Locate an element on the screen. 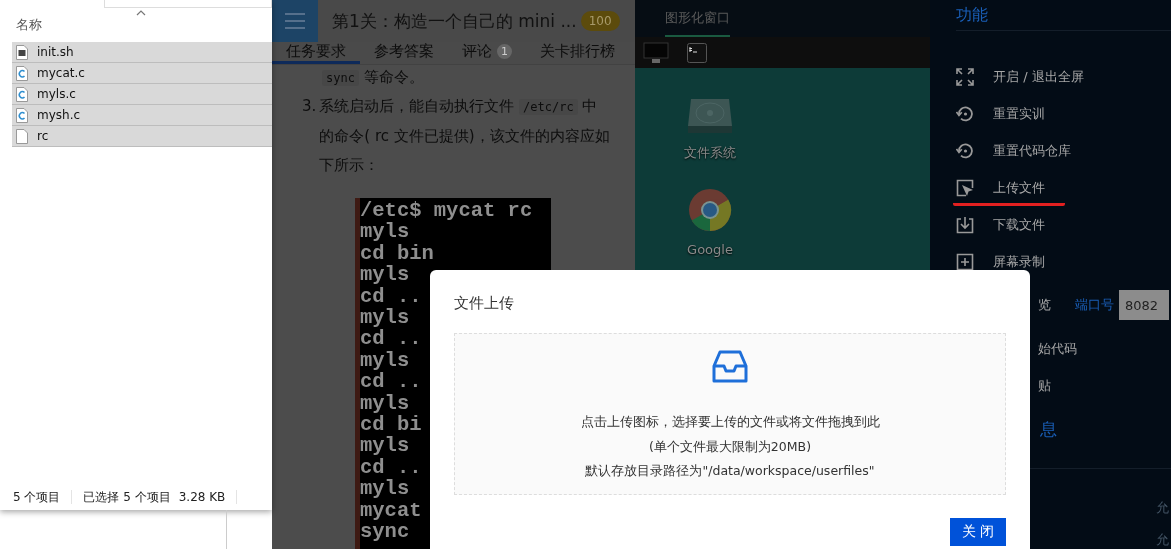  terminal-line: mycat is located at coordinates (391, 510).